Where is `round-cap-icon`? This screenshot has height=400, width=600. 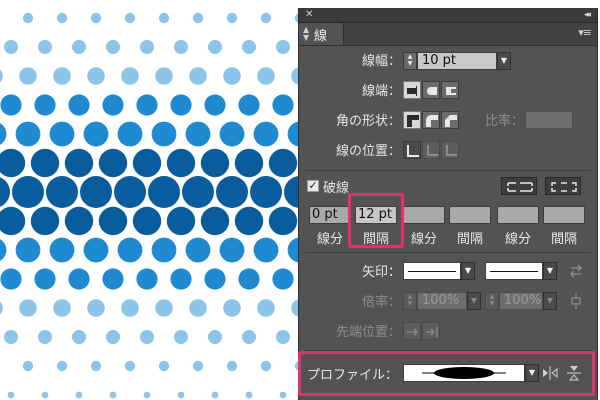 round-cap-icon is located at coordinates (432, 91).